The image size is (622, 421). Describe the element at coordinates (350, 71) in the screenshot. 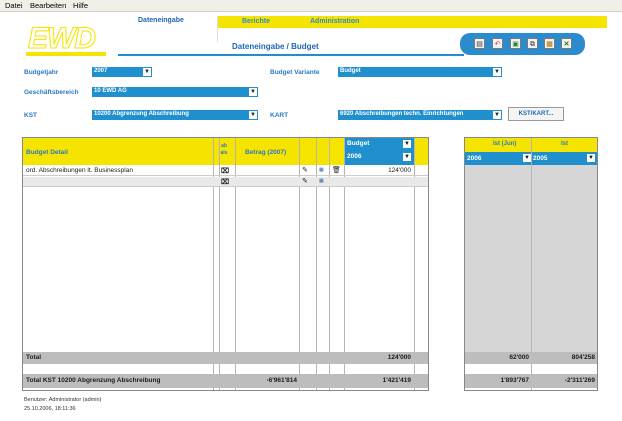

I see `budget-variante-value: Budget` at that location.